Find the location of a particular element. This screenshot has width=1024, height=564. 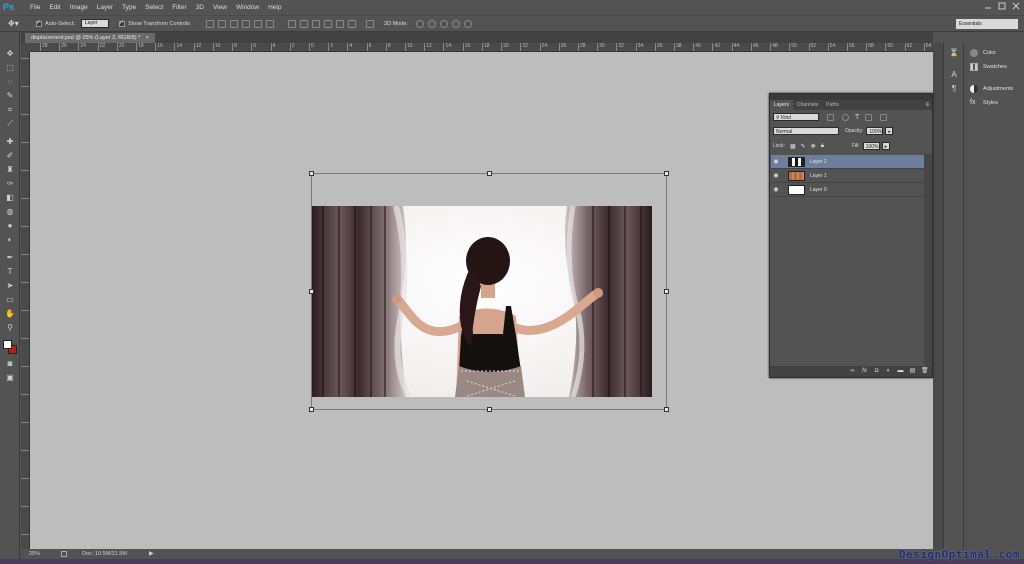

dodge-tool-icon: ◐ is located at coordinates (10, 240).